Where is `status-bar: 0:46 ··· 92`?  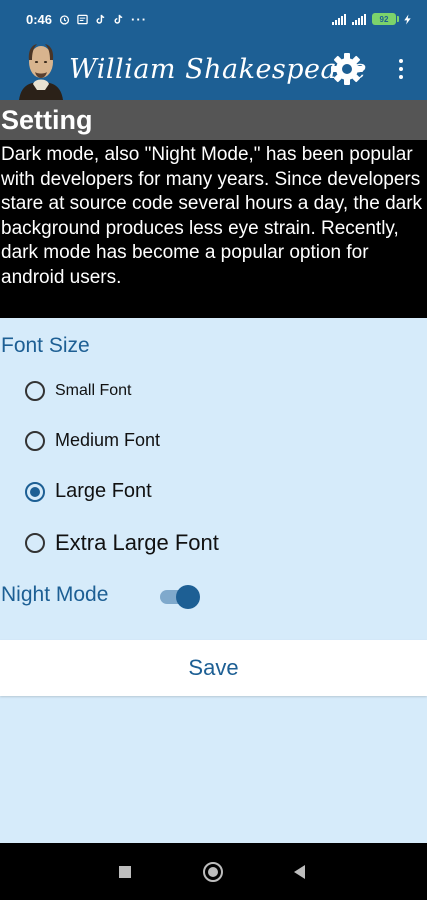 status-bar: 0:46 ··· 92 is located at coordinates (213, 19).